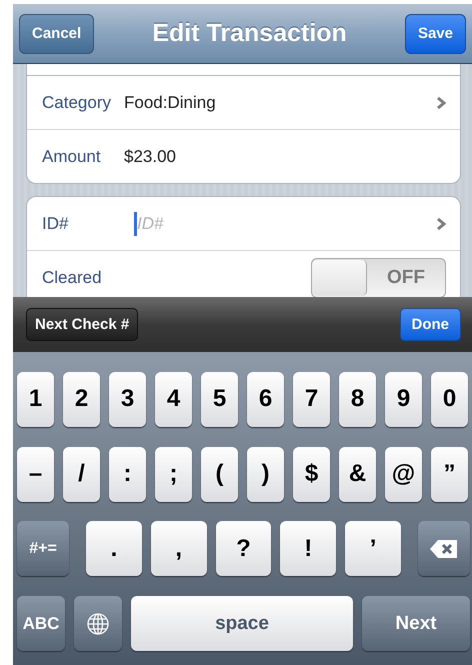 This screenshot has height=665, width=472. Describe the element at coordinates (173, 399) in the screenshot. I see `keyboard-key: 4` at that location.